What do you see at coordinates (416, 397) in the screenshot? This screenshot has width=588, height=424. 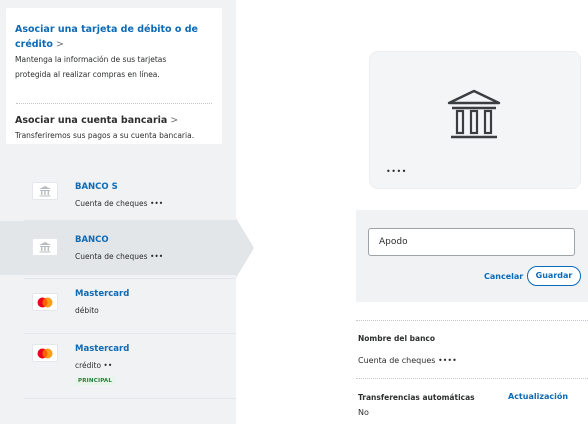 I see `auto-transfers-label: Transferencias automáticas` at bounding box center [416, 397].